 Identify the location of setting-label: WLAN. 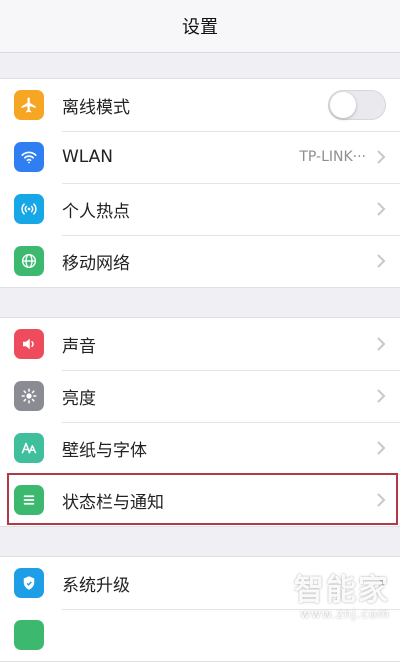
(88, 157).